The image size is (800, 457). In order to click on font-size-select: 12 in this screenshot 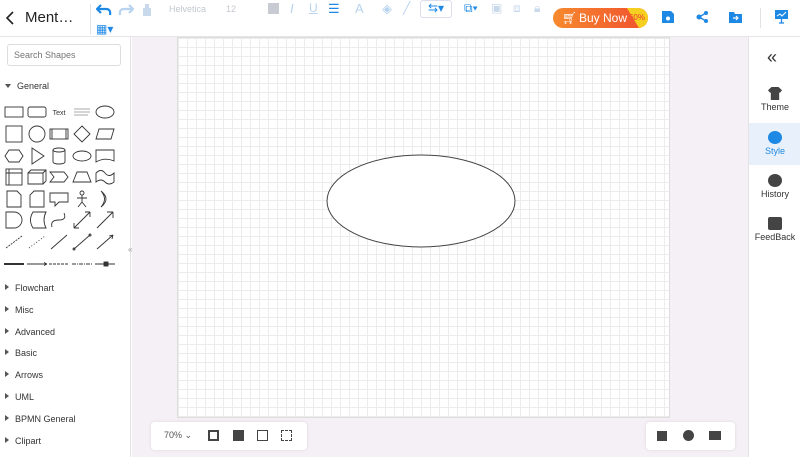, I will do `click(231, 9)`.